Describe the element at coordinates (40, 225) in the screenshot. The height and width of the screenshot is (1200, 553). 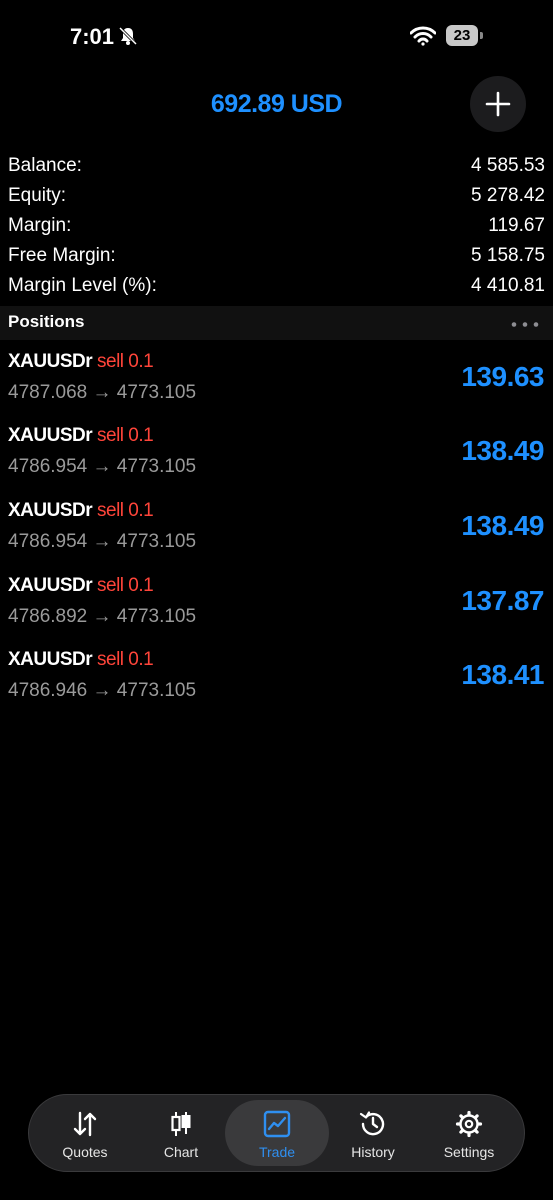
I see `summary-label: Margin:` at that location.